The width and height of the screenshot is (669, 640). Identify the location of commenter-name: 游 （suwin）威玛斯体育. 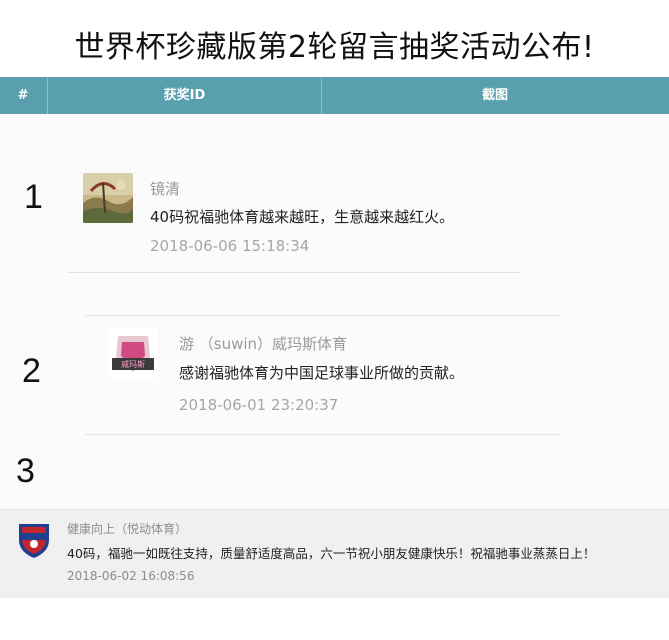
(263, 344).